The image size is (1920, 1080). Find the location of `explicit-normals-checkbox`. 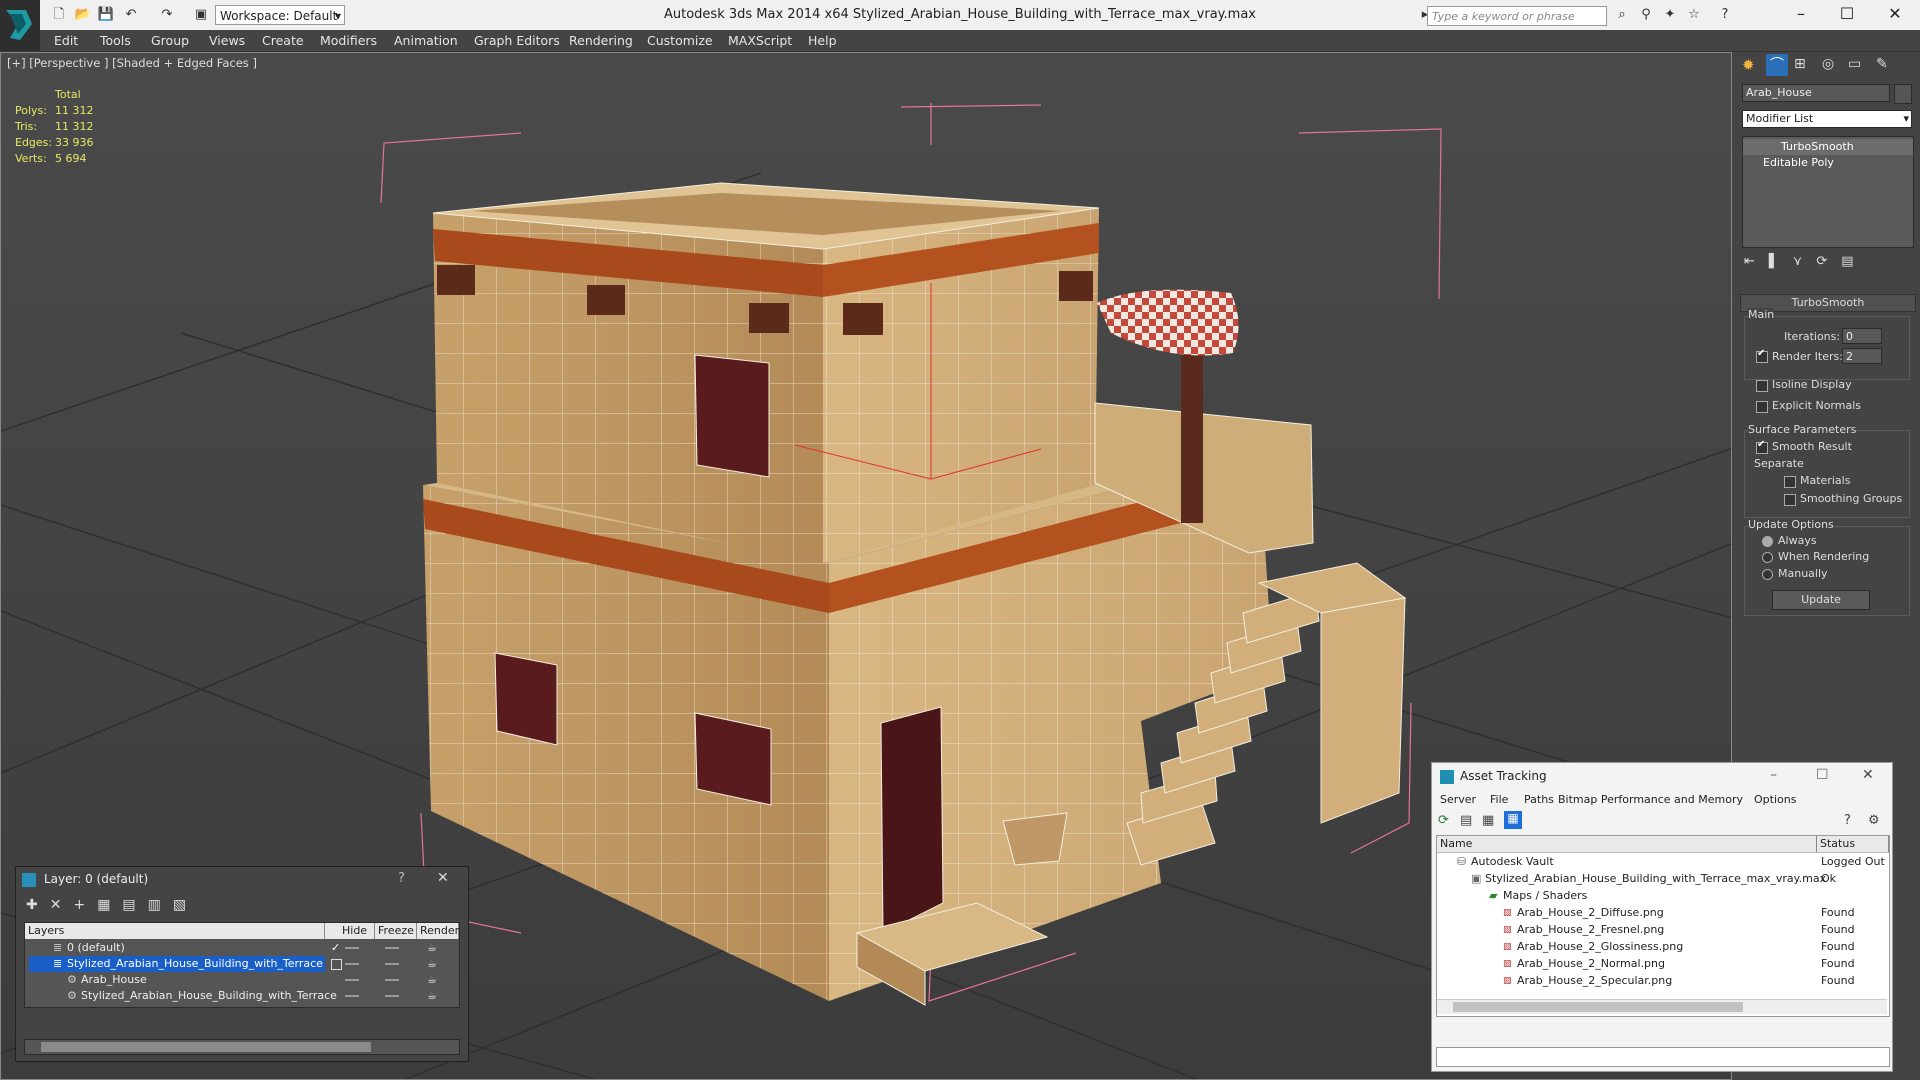

explicit-normals-checkbox is located at coordinates (1762, 407).